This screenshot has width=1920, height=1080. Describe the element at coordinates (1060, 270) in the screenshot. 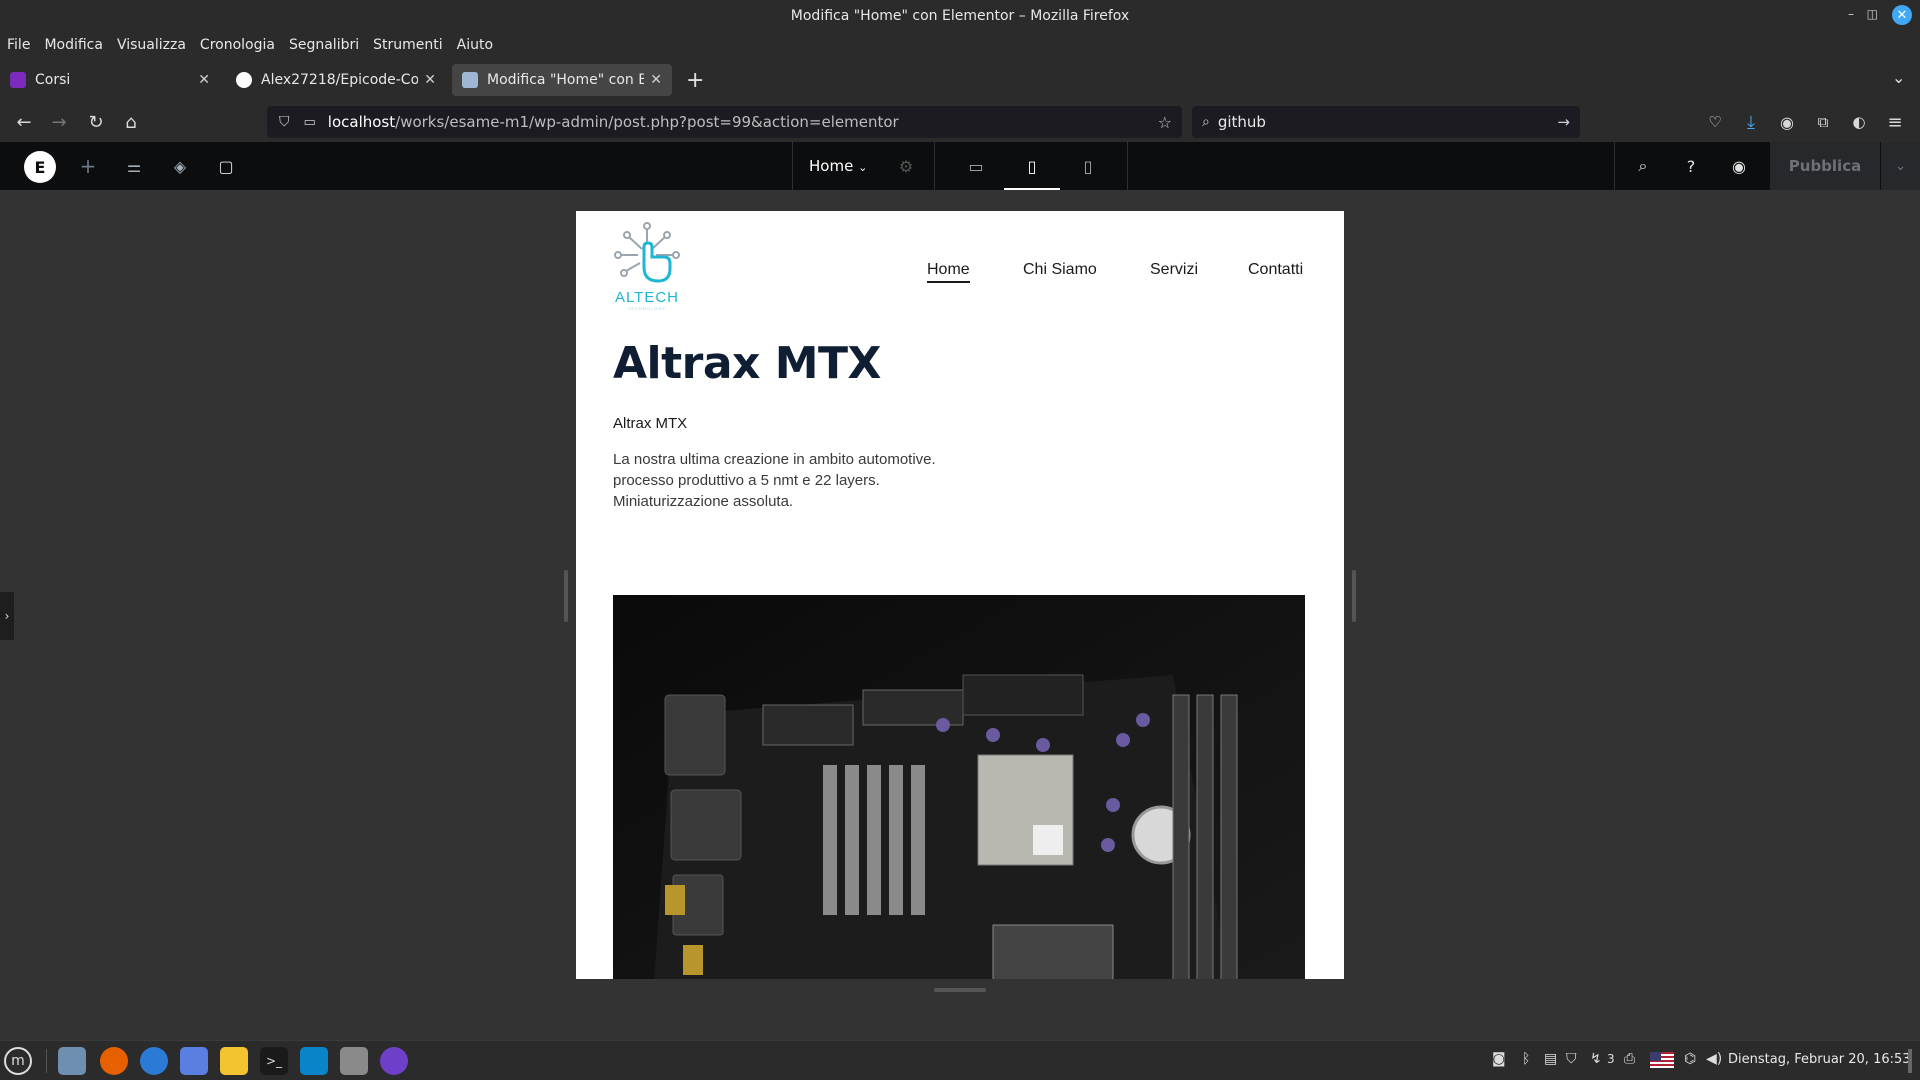

I see `nav-chi-siamo: Chi Siamo` at that location.